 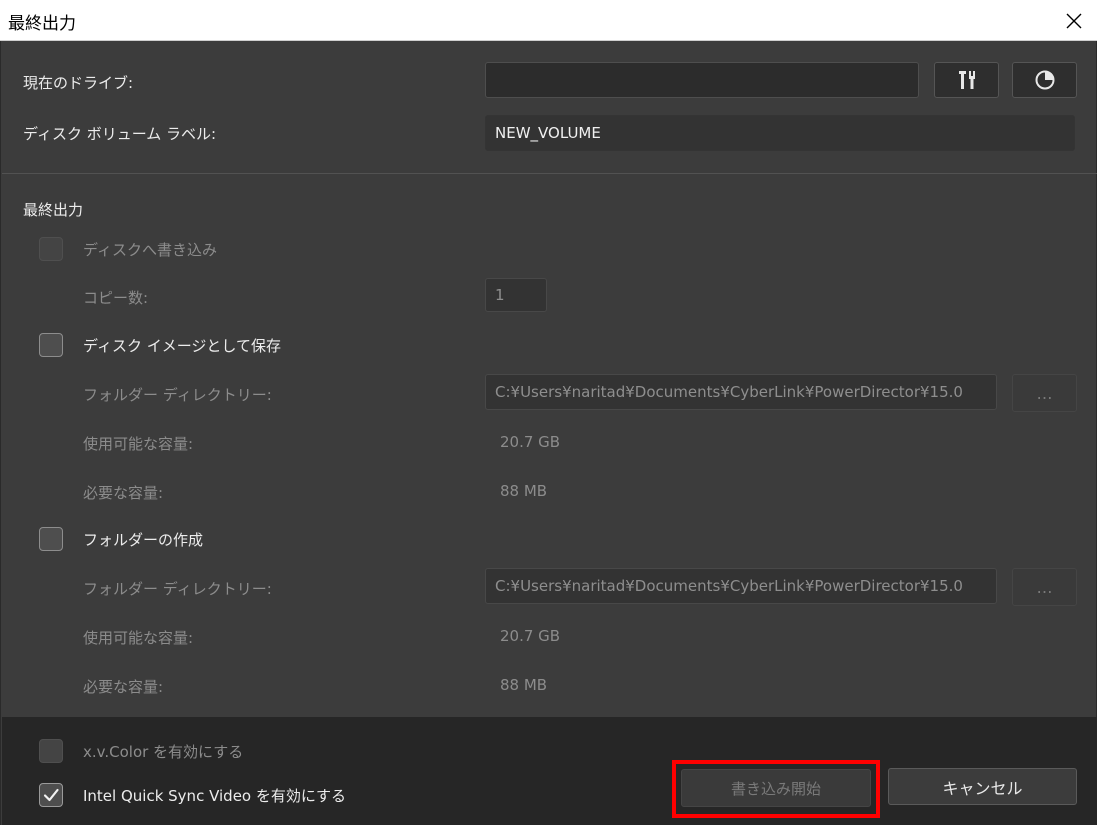 I want to click on burn-to-disc-label: ディスクへ書き込み, so click(x=150, y=250).